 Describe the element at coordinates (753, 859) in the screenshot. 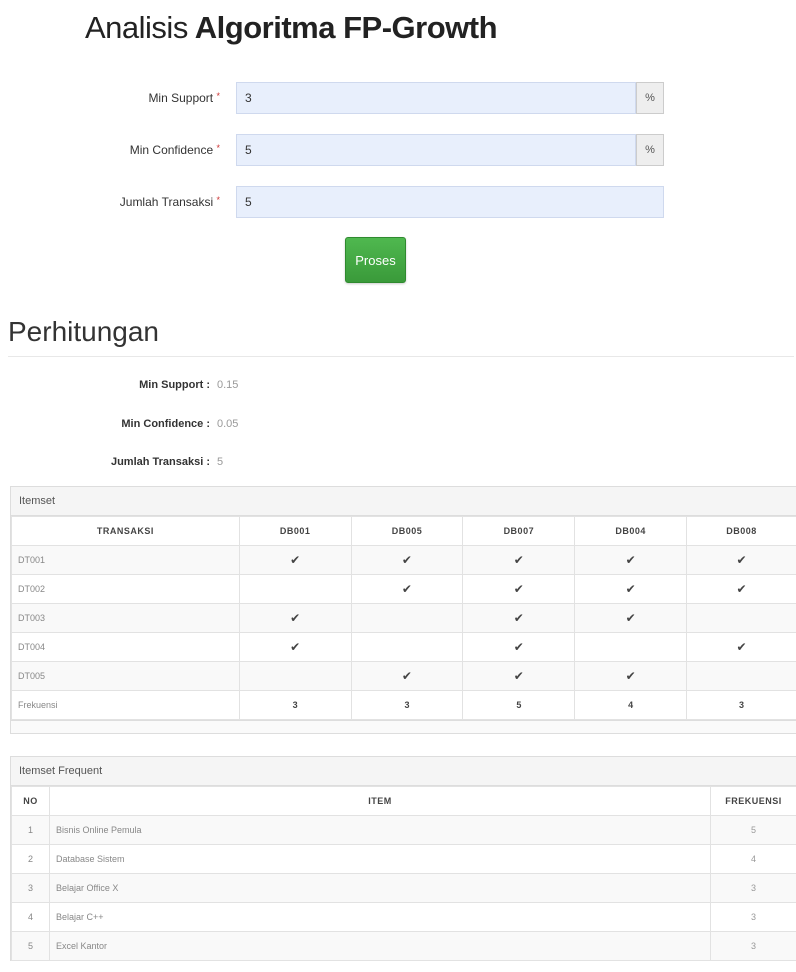

I see `item-frekuensi: 4` at that location.